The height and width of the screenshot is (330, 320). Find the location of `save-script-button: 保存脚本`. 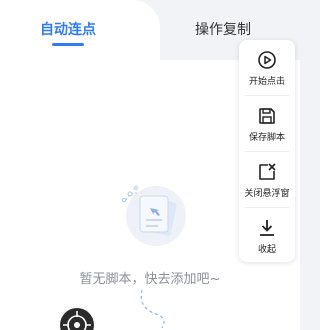

save-script-button: 保存脚本 is located at coordinates (267, 123).